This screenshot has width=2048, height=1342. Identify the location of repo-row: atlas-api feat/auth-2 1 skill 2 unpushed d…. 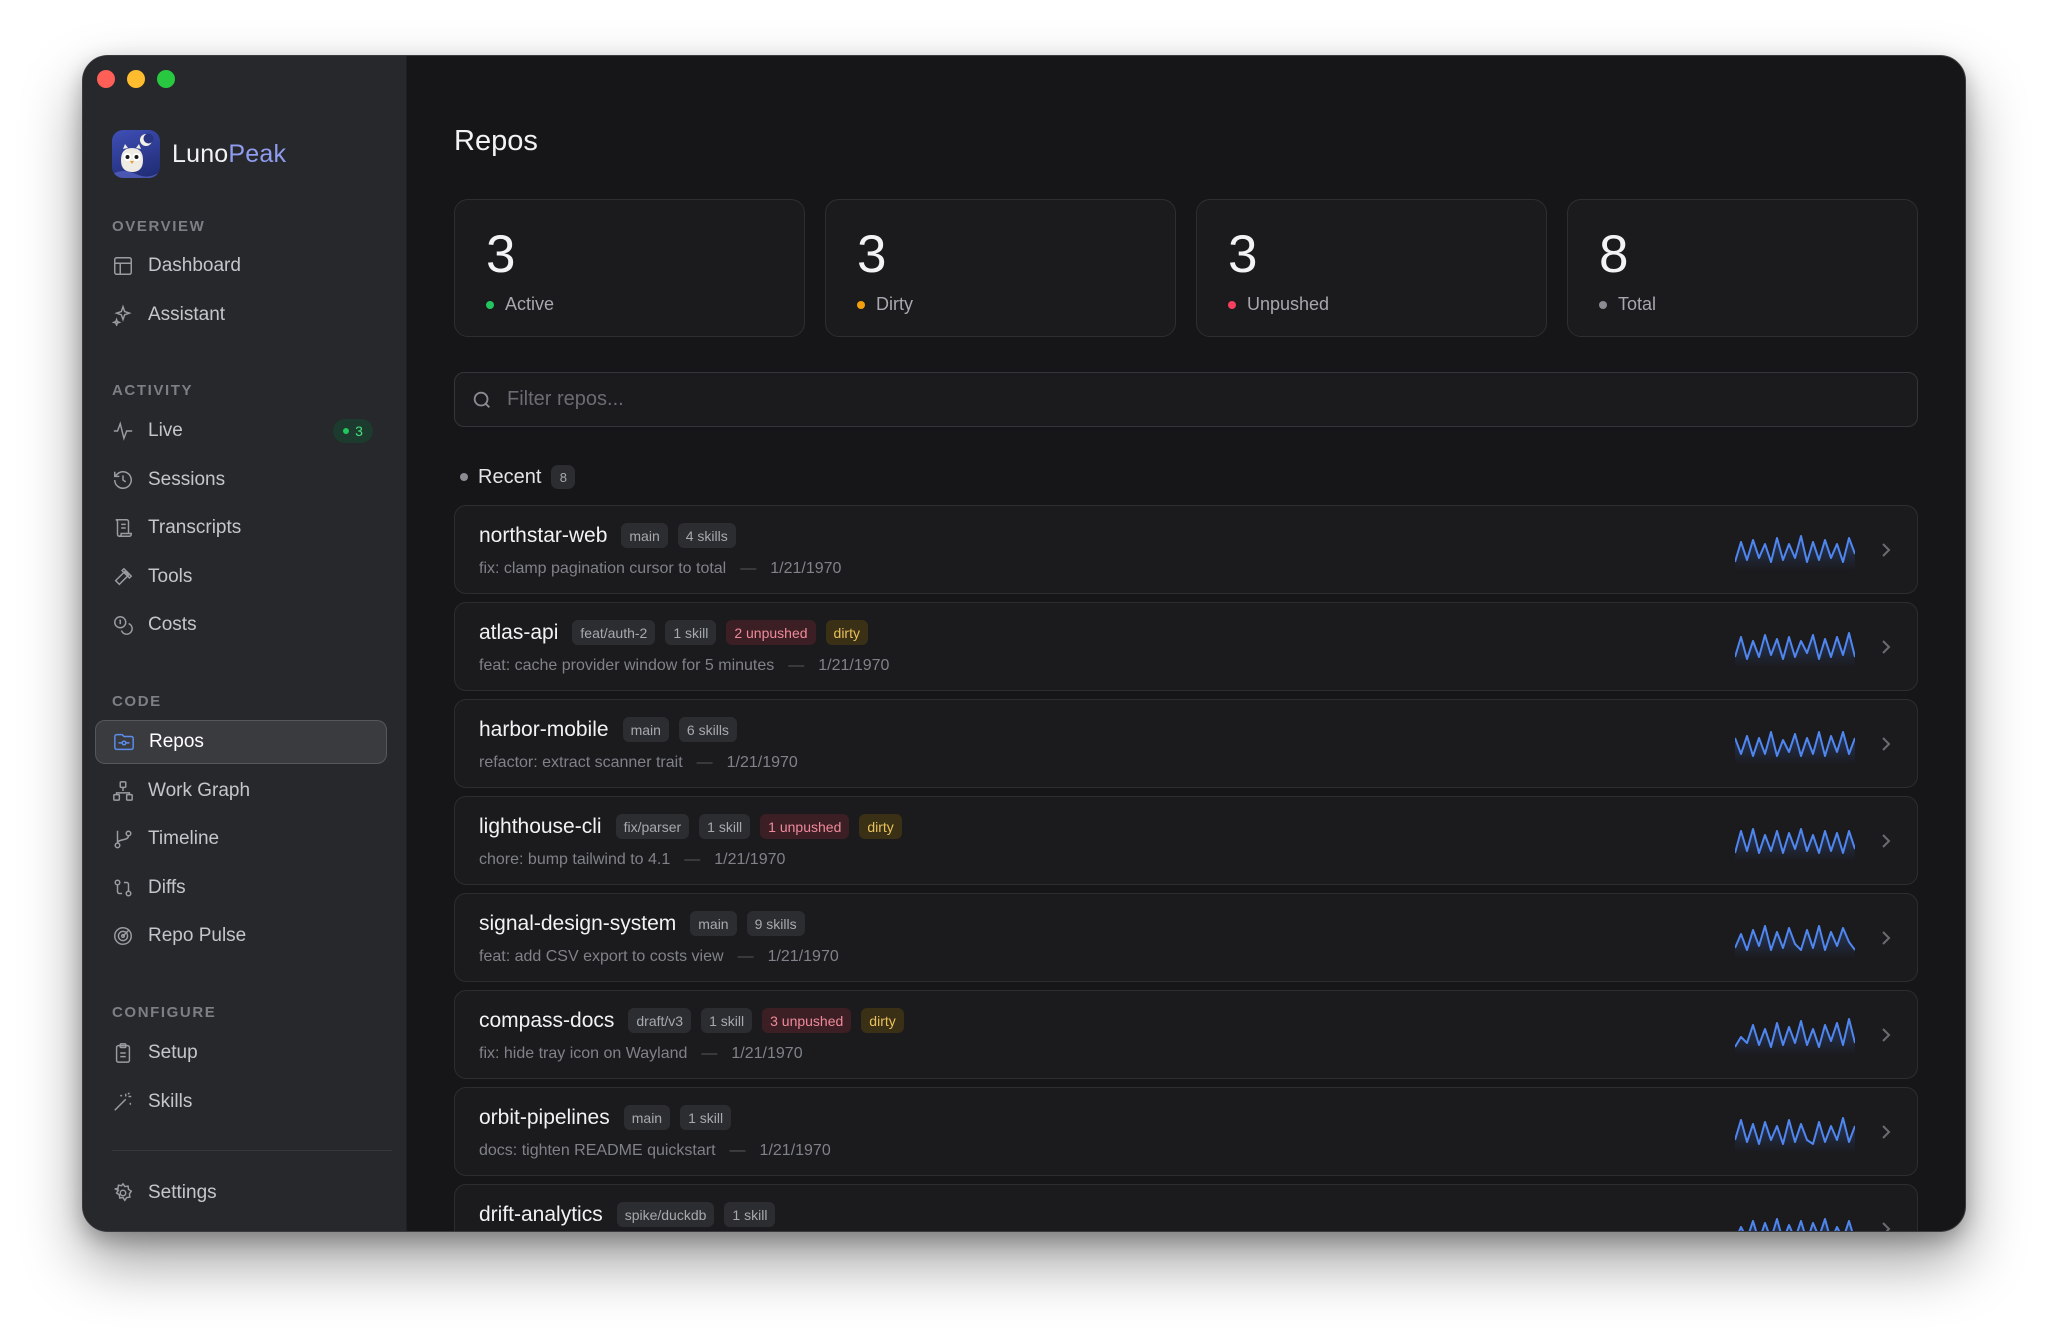
(1186, 646).